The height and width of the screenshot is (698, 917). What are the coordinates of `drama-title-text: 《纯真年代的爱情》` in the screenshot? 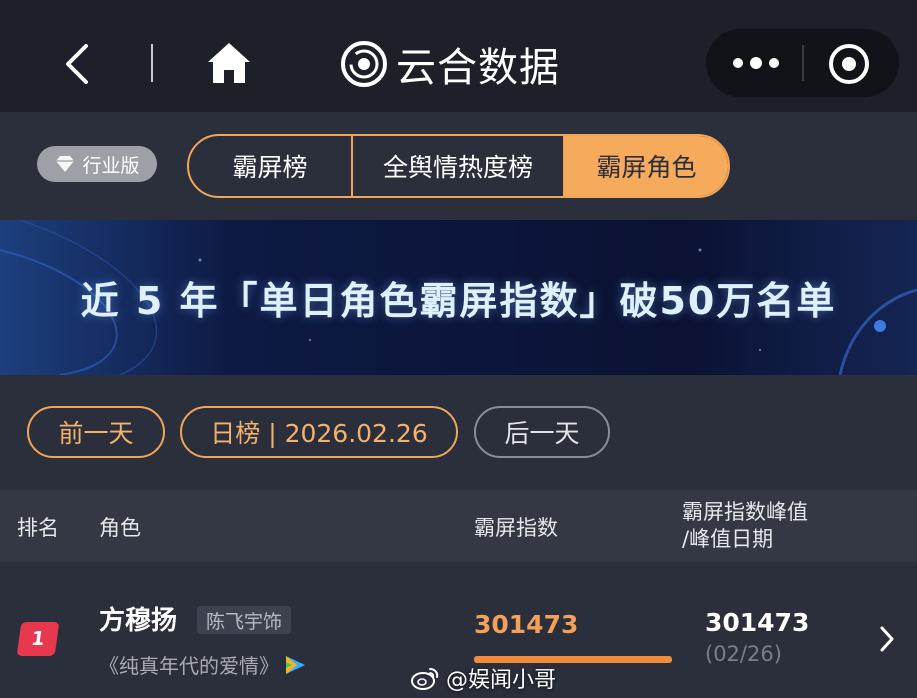 It's located at (189, 666).